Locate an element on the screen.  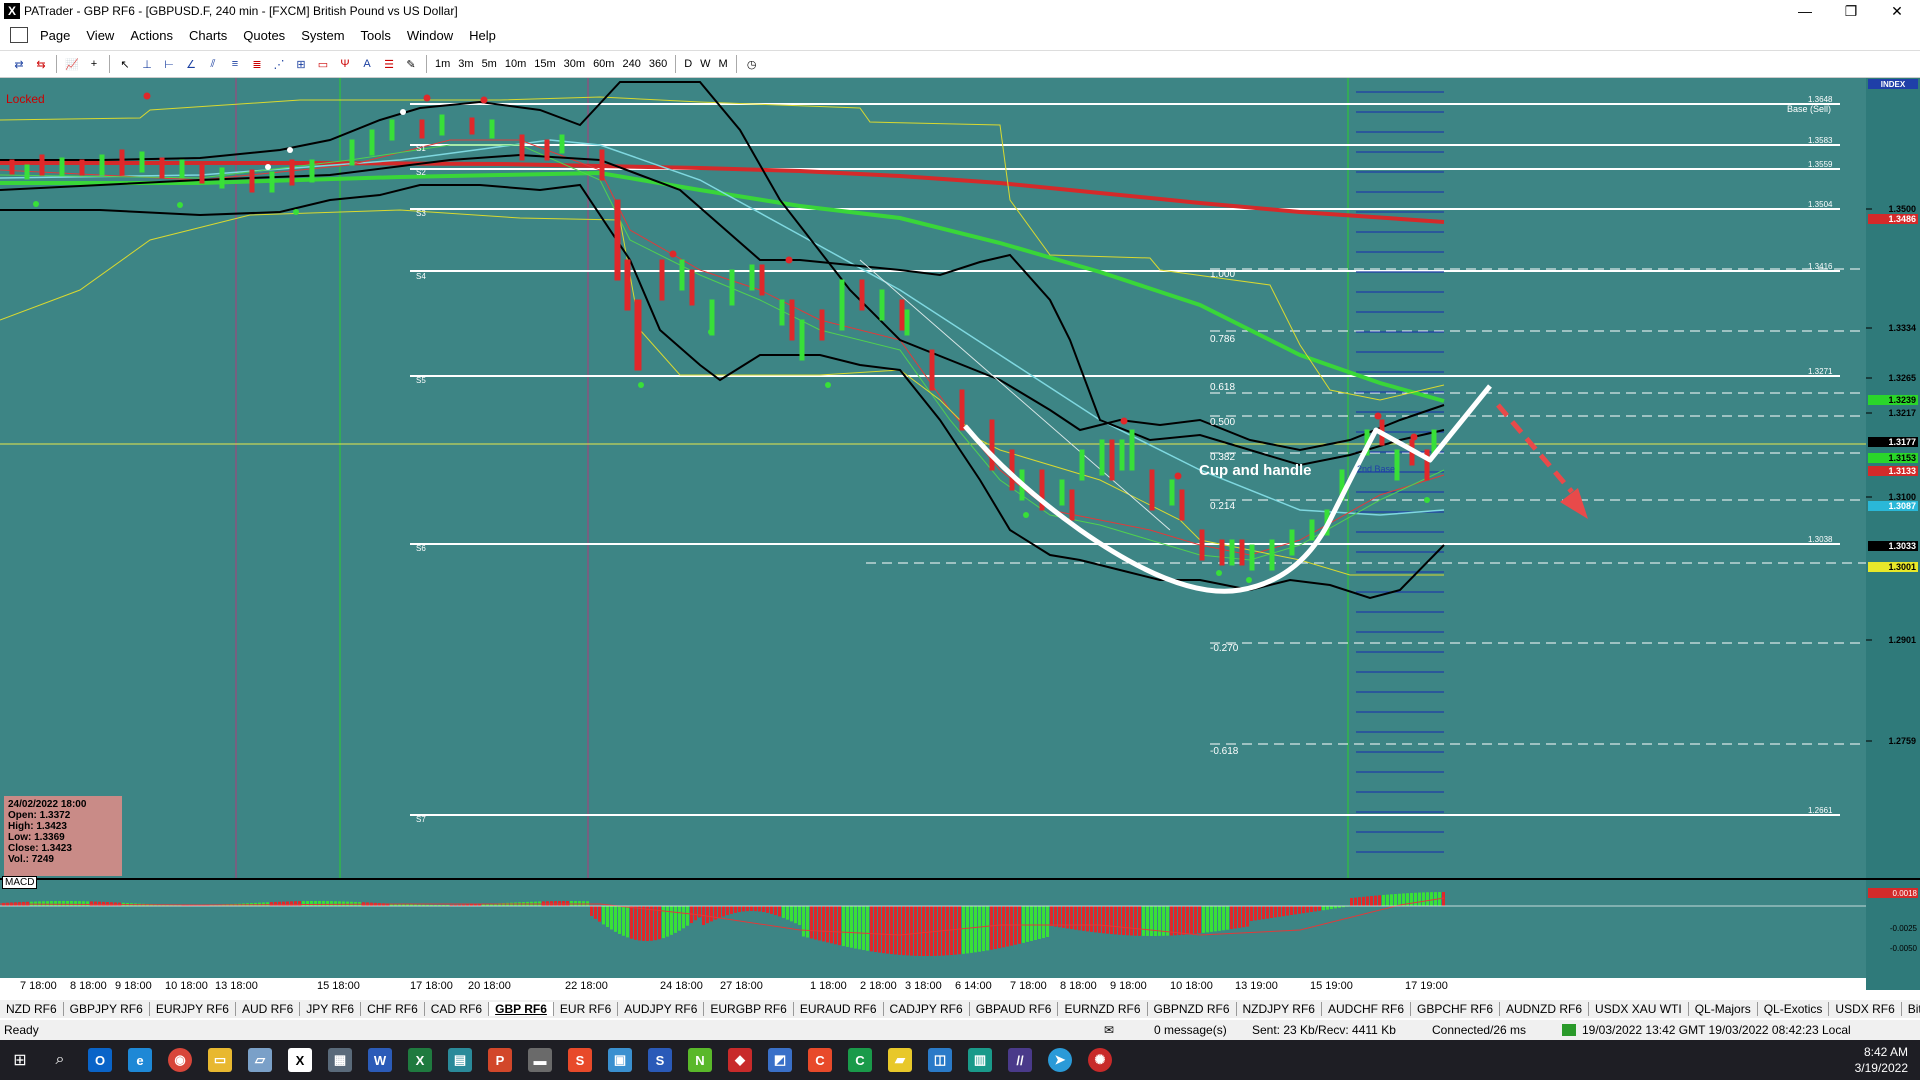
fib-icon: ≡ is located at coordinates (235, 64).